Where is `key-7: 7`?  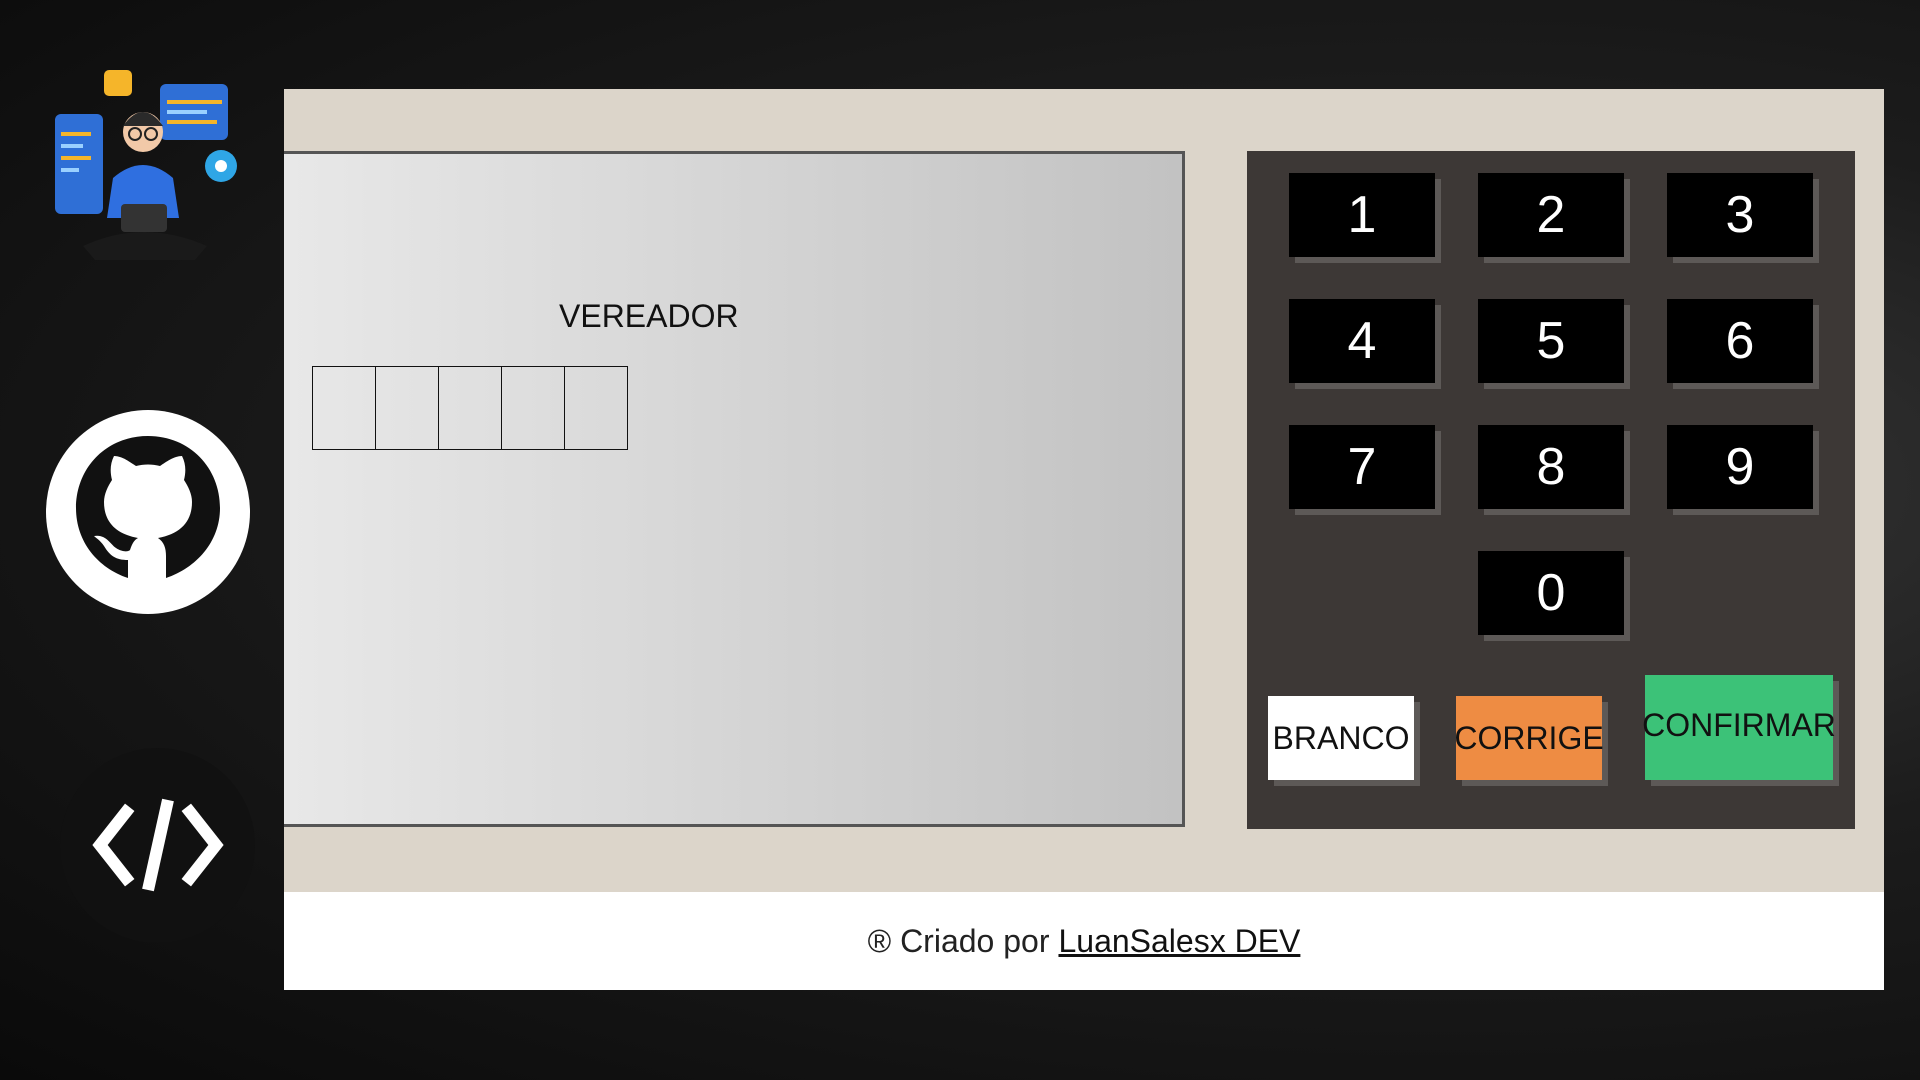 key-7: 7 is located at coordinates (1362, 467).